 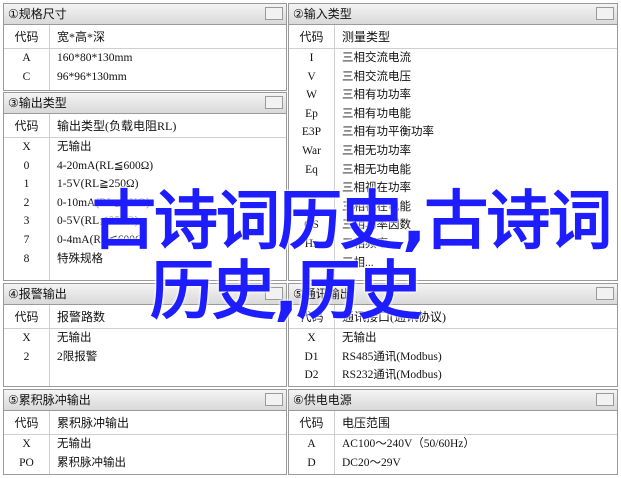 I want to click on col-desc-header: 宽*高*深, so click(x=81, y=37).